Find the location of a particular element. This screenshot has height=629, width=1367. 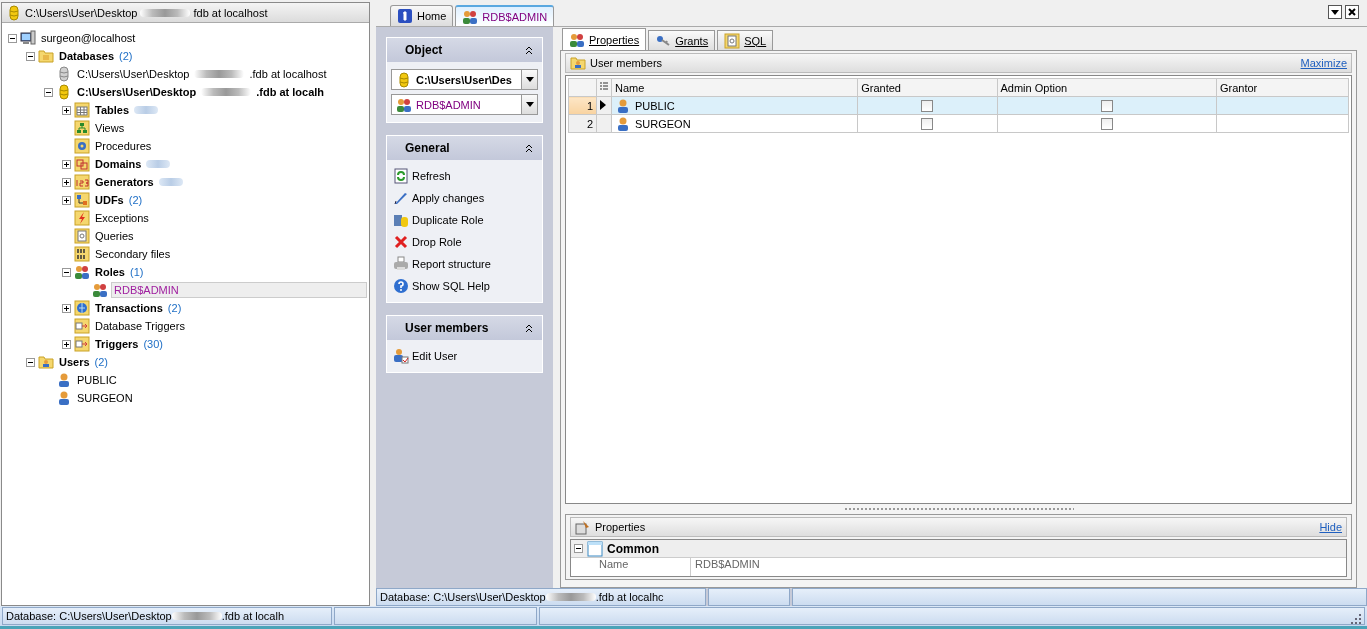

section-title: Object is located at coordinates (424, 50).